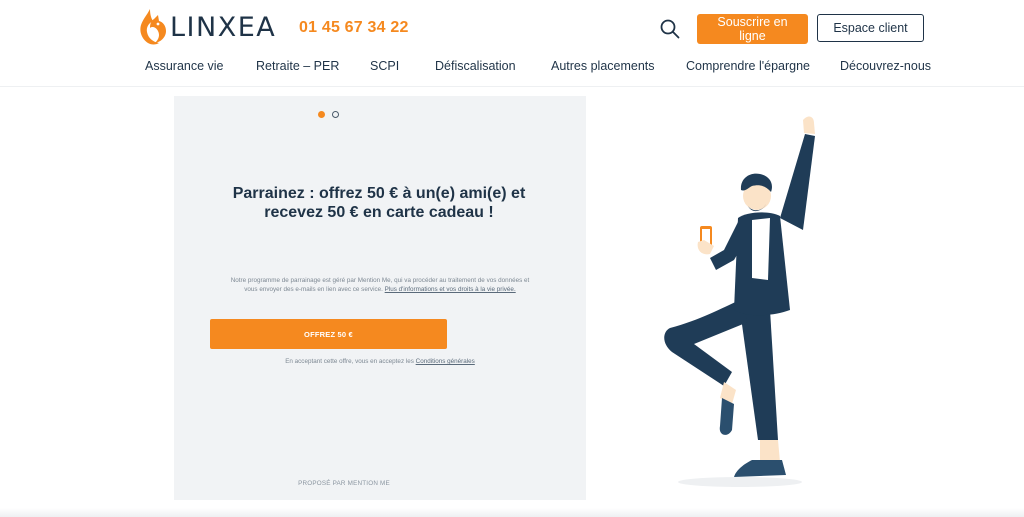  I want to click on referral-footer: PROPOSÉ PAR MENTION ME, so click(344, 483).